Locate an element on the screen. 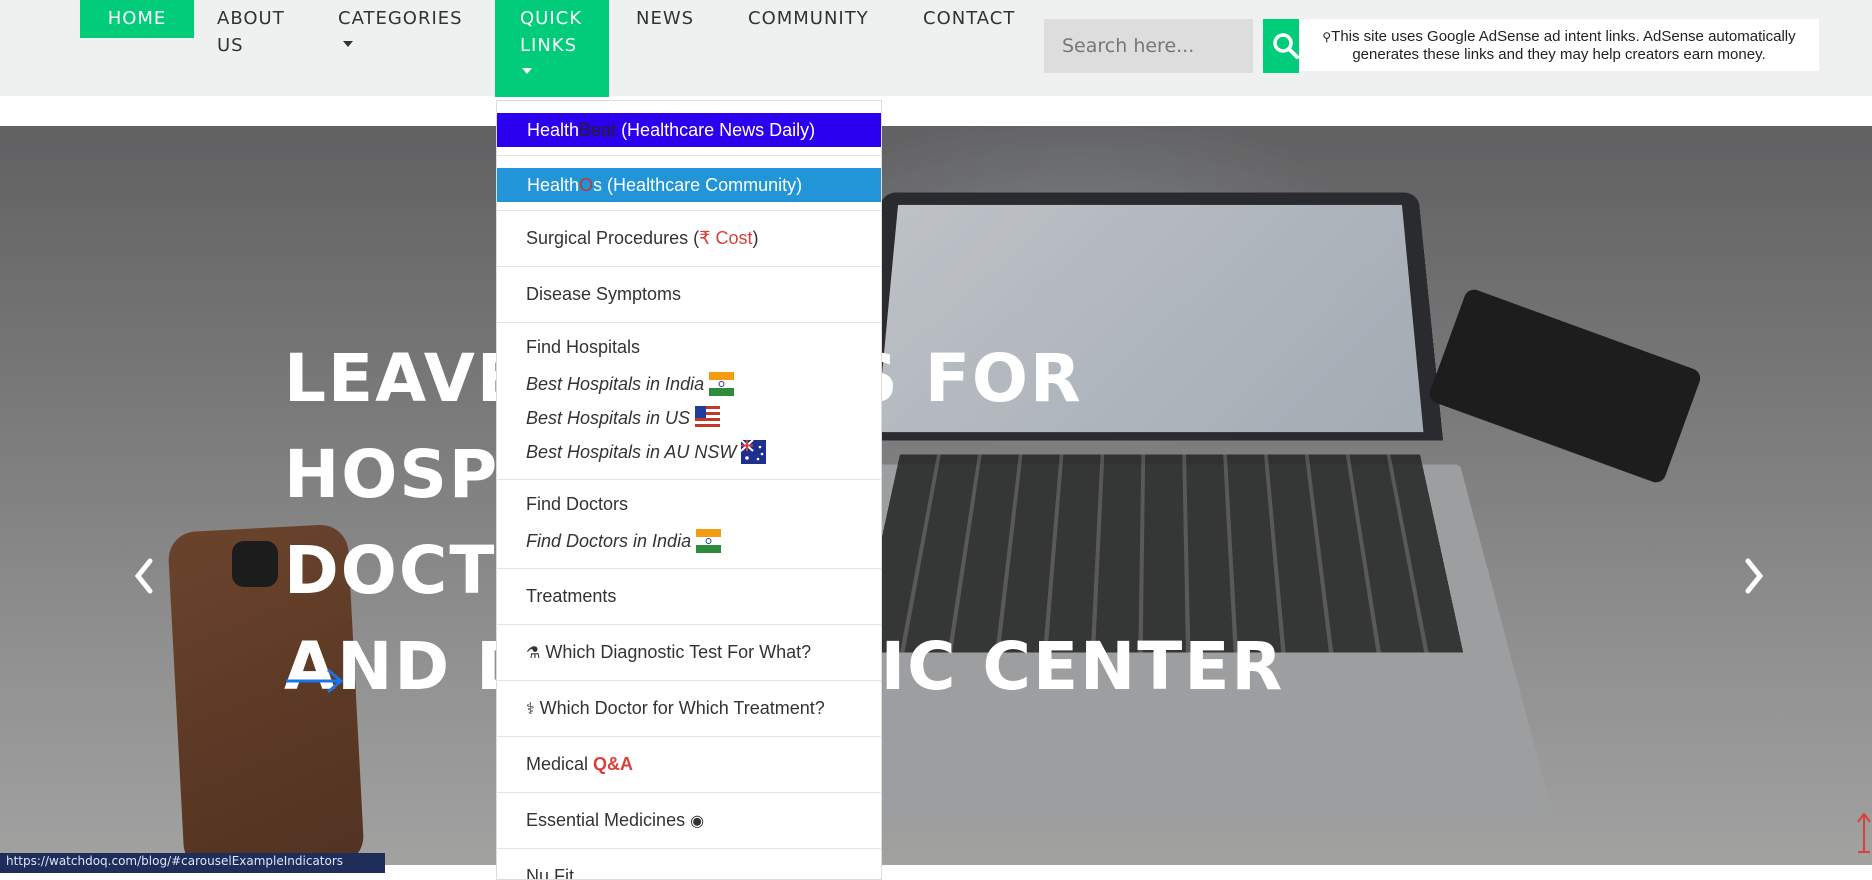  magnifier-icon: ⚲ is located at coordinates (1327, 37).